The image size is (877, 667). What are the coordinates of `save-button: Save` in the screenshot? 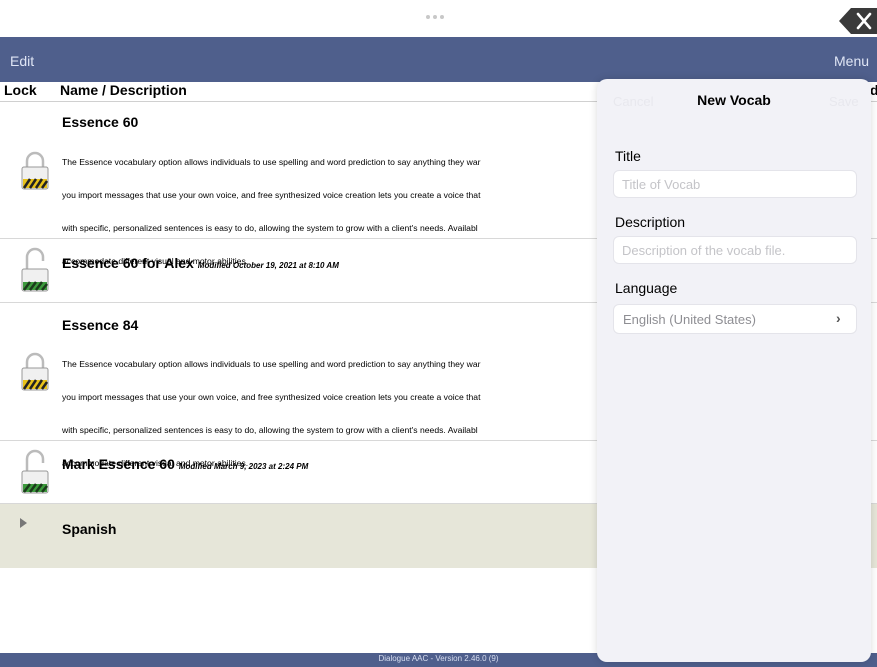 It's located at (844, 101).